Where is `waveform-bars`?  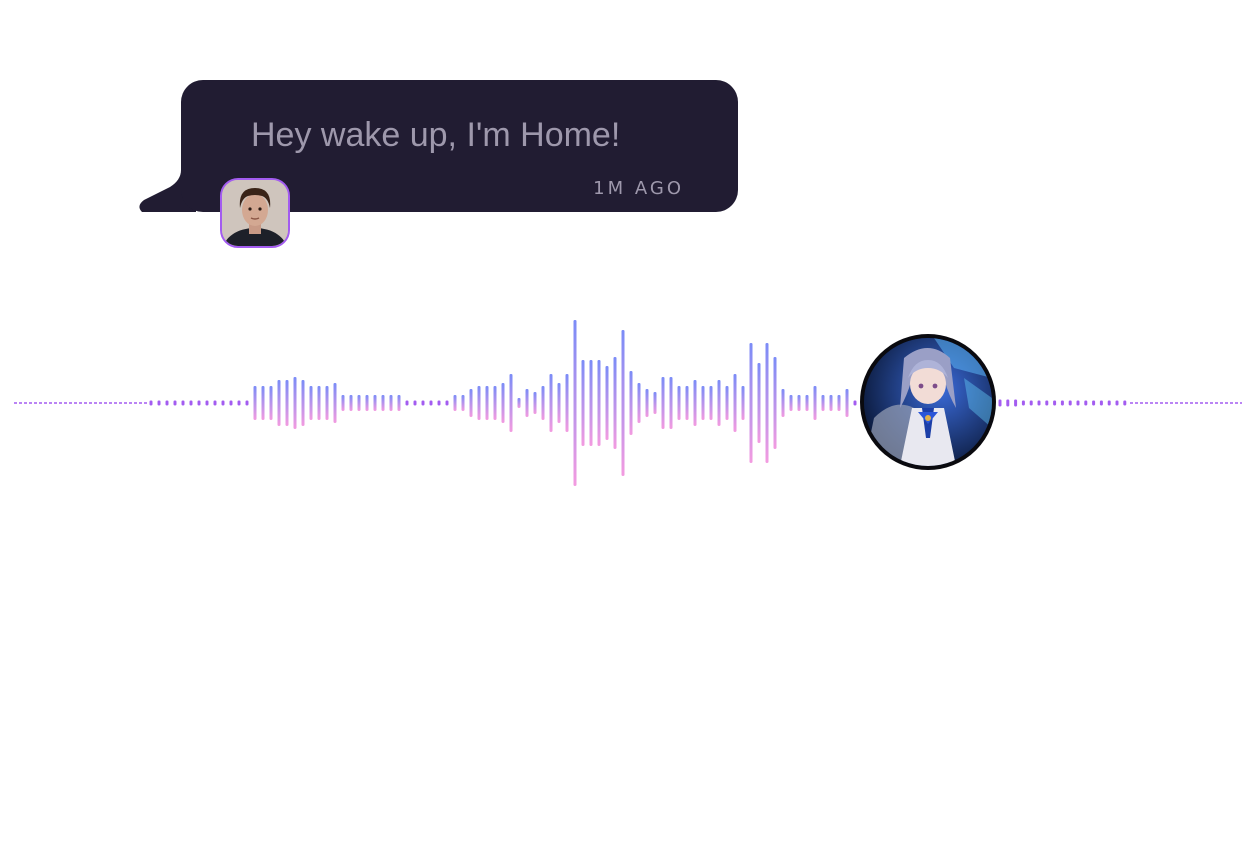
waveform-bars is located at coordinates (503, 403).